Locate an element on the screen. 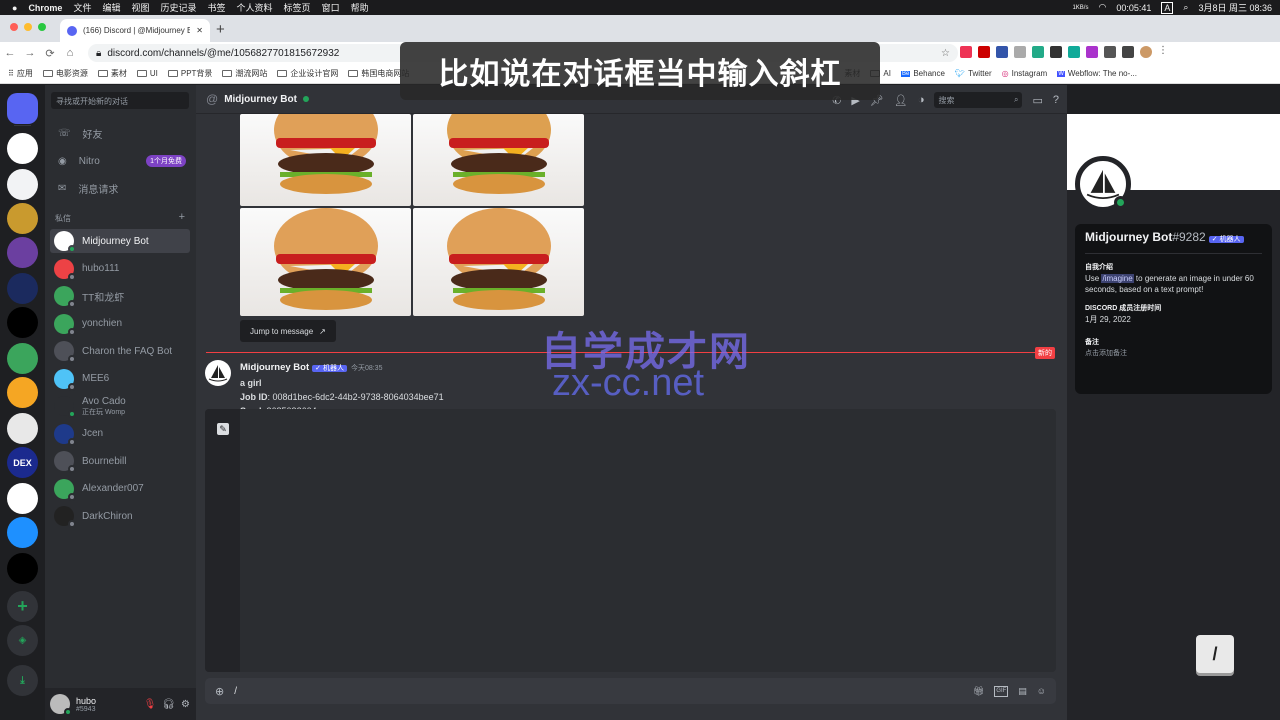 This screenshot has height=720, width=1280. add-attachment-icon: ⊕ is located at coordinates (219, 691).